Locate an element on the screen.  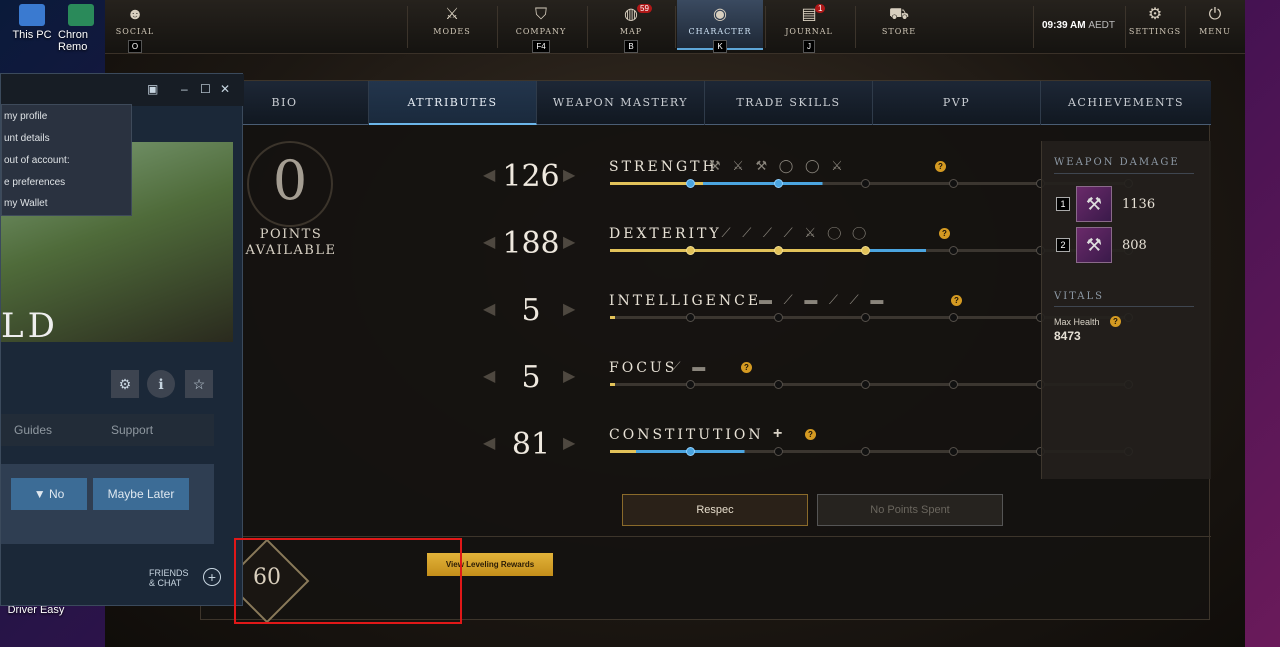
plus-icon: + is located at coordinates (777, 434).